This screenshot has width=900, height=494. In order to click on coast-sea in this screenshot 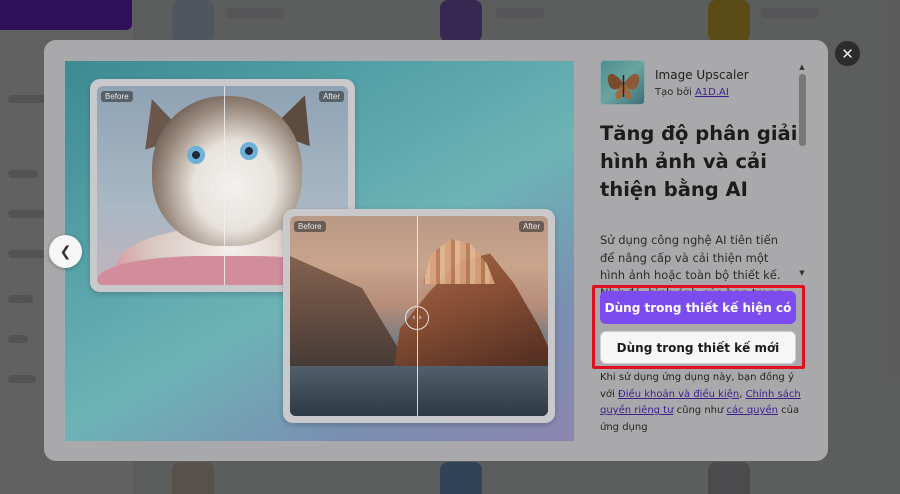, I will do `click(419, 391)`.